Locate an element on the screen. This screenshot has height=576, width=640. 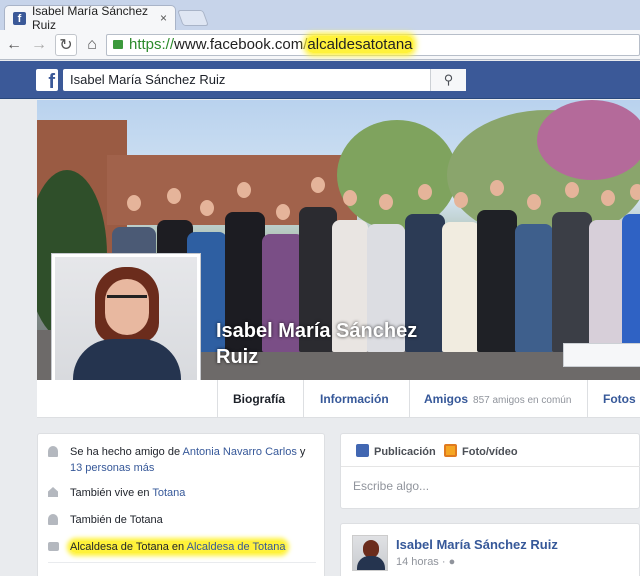
briefcase-icon is located at coordinates (53, 546).